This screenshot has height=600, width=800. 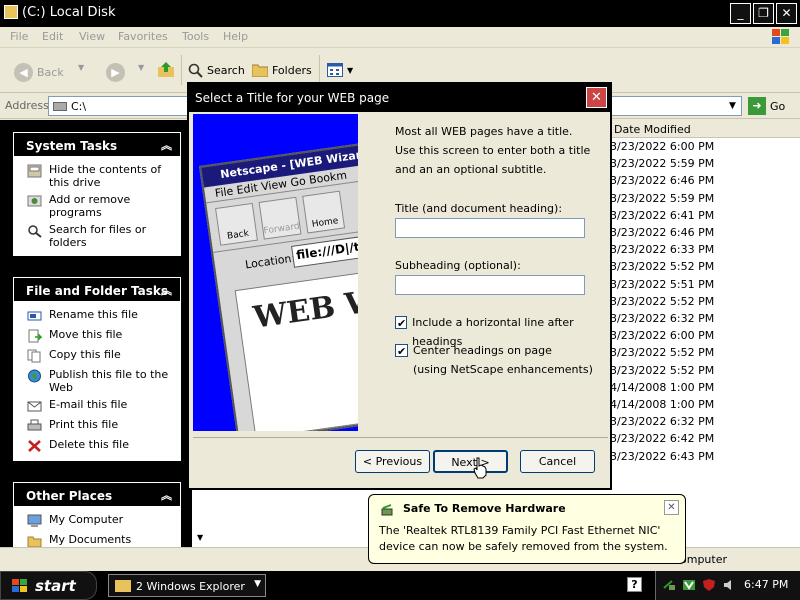 What do you see at coordinates (480, 468) in the screenshot?
I see `hand-cursor-icon` at bounding box center [480, 468].